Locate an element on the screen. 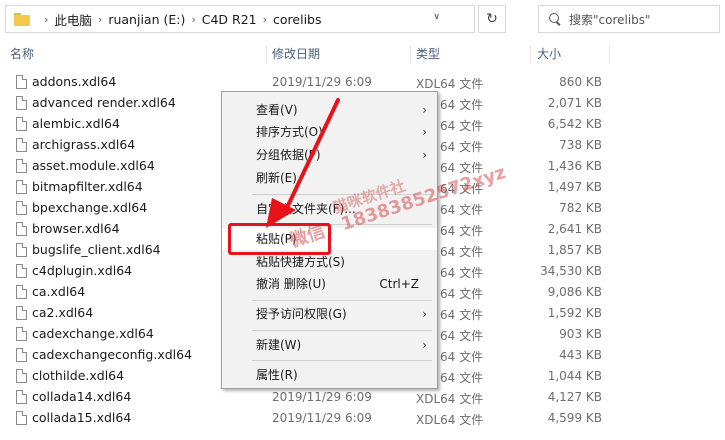  file-name: ca.xdl64 is located at coordinates (59, 291).